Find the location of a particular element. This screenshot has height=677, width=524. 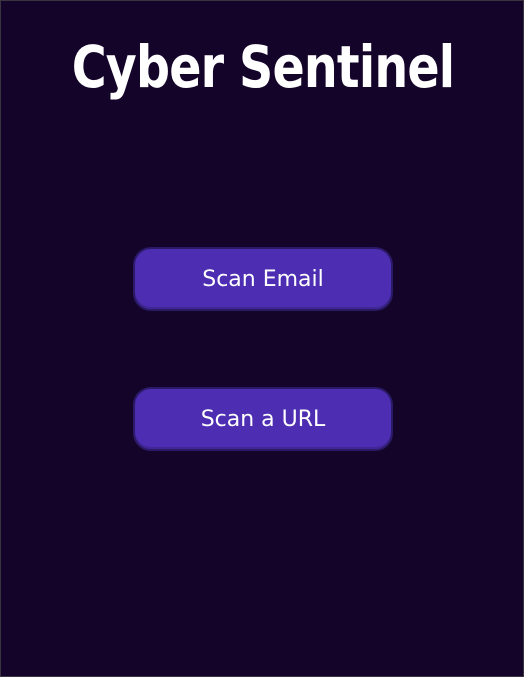

scan-email-label: Scan Email is located at coordinates (263, 279).